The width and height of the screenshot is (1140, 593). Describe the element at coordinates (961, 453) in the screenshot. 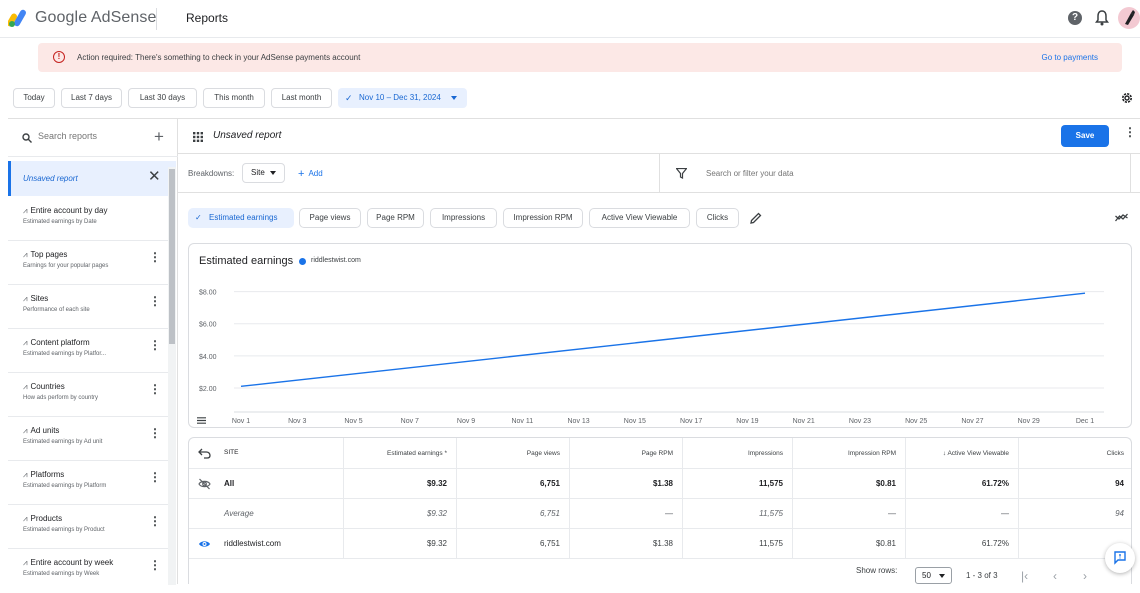

I see `column-header-active-view-viewable: ↓ Active View Viewable` at that location.